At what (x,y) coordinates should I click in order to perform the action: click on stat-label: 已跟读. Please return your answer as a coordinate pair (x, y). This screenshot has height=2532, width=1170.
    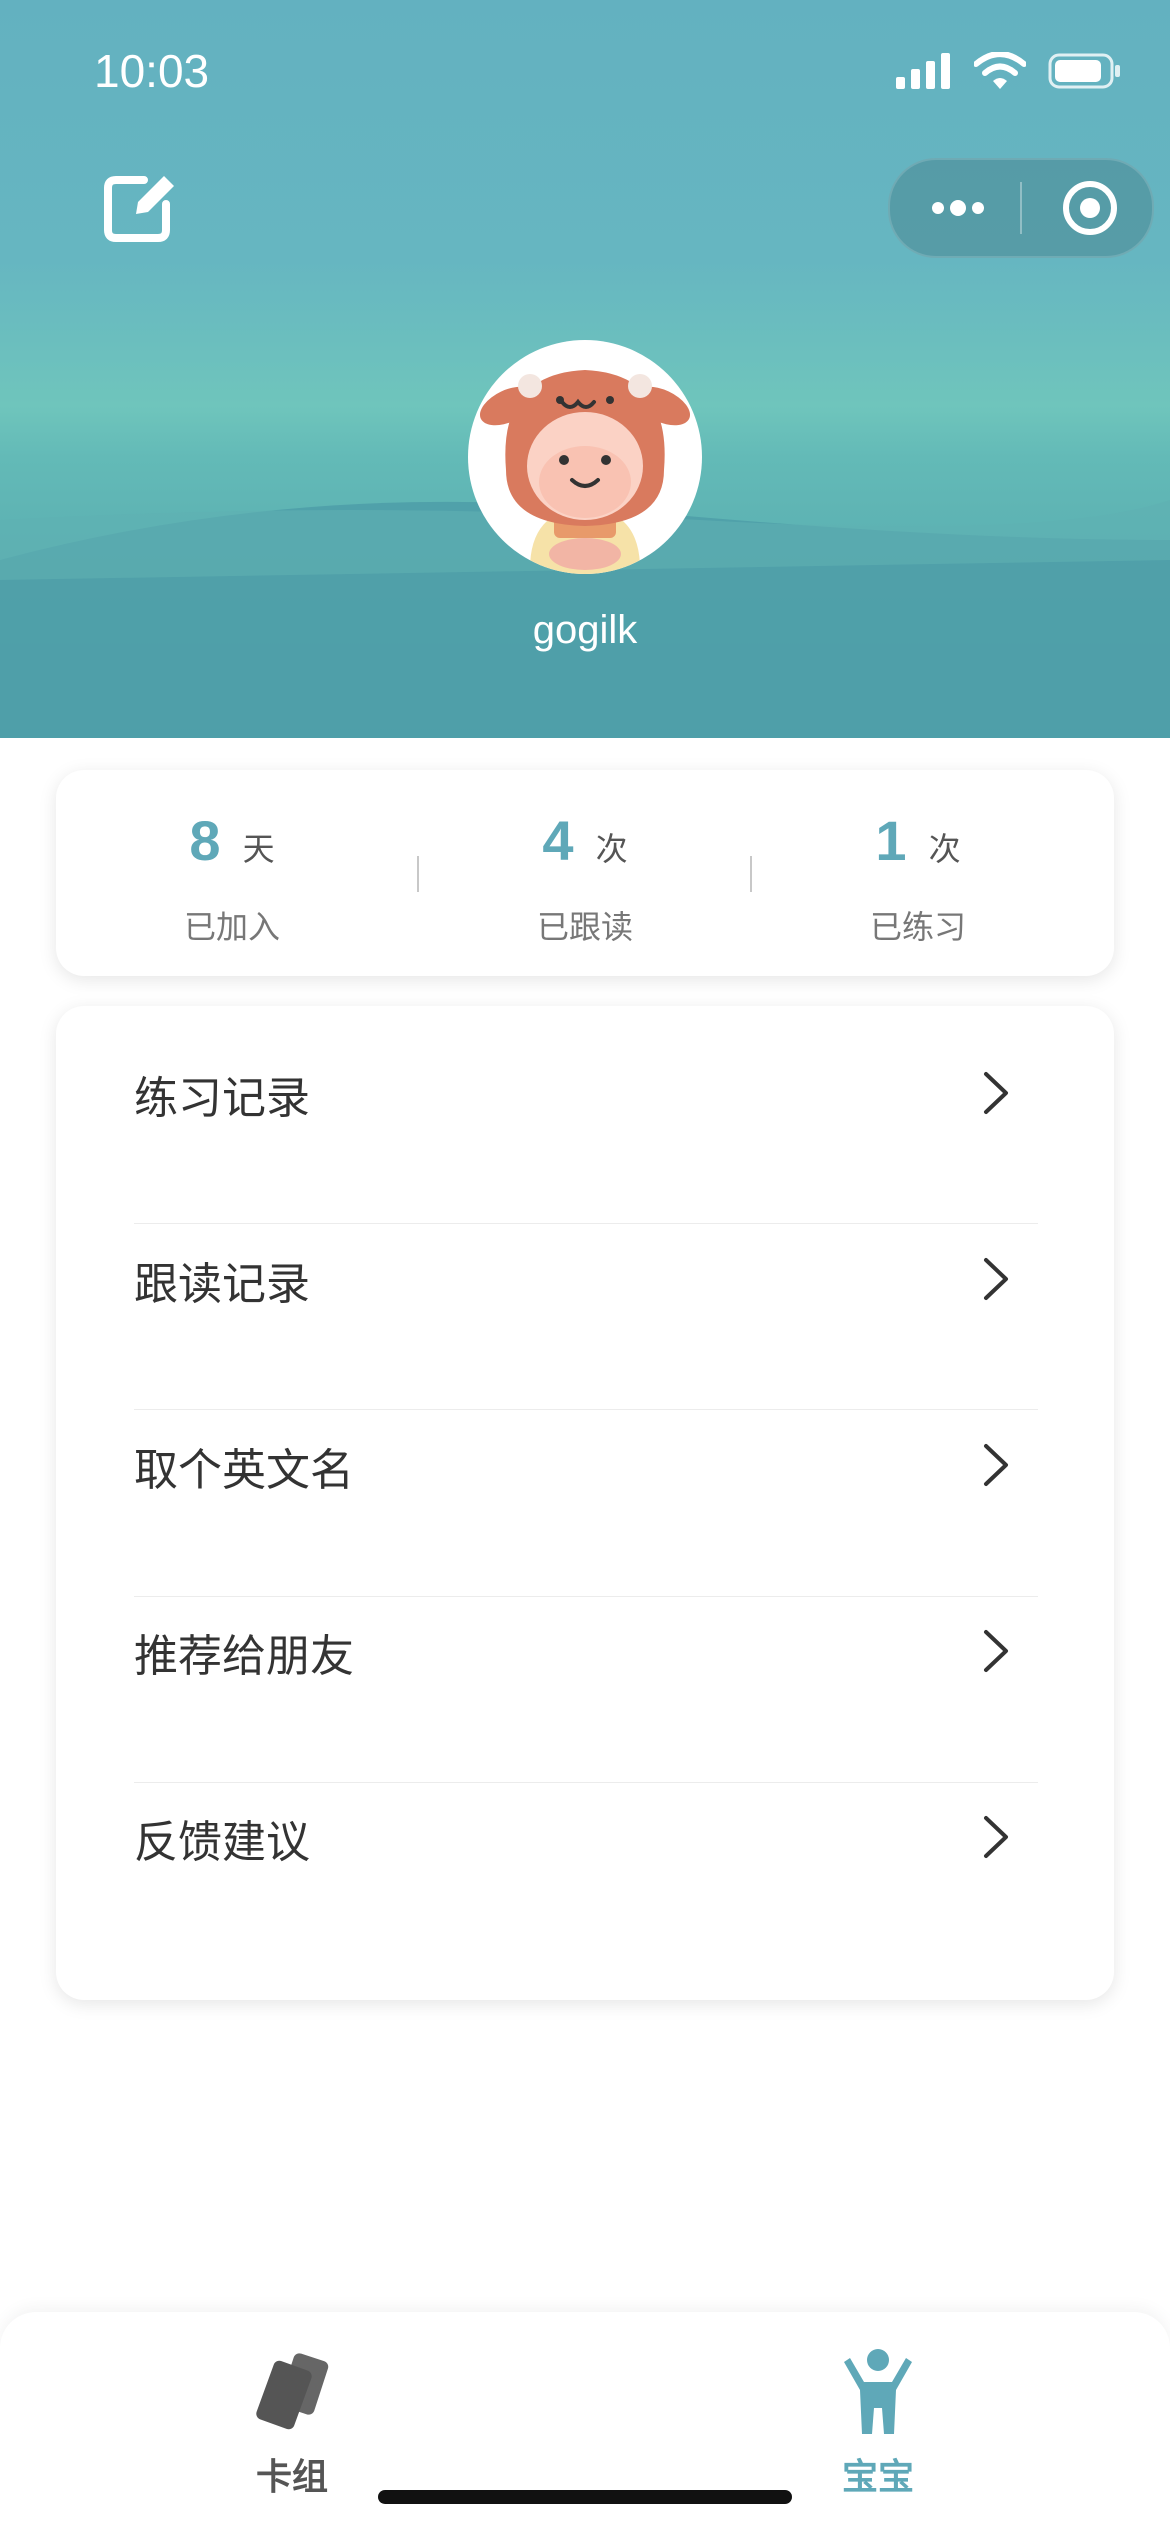
    Looking at the image, I should click on (584, 927).